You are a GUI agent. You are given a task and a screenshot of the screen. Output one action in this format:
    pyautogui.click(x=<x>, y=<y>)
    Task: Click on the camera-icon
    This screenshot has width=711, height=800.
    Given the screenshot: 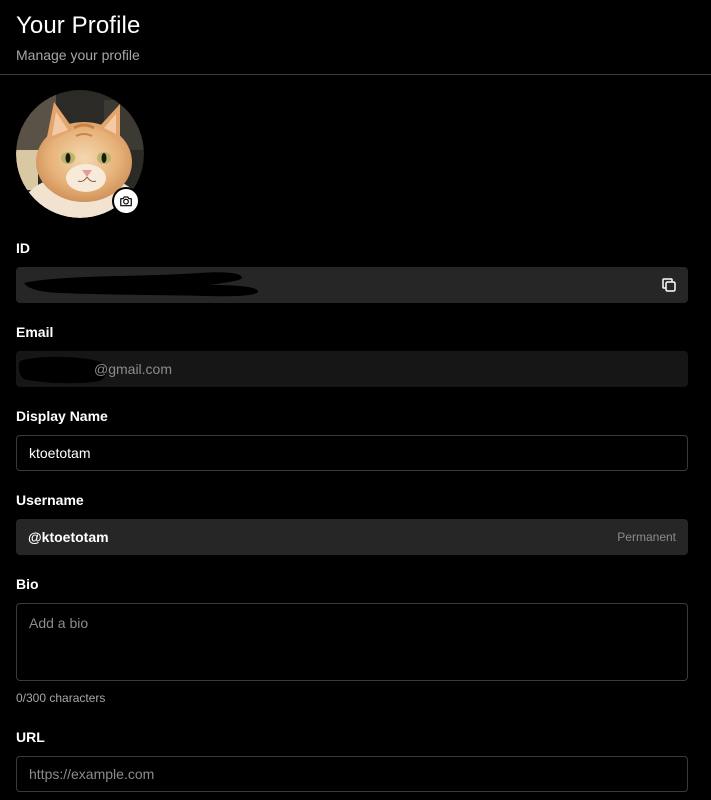 What is the action you would take?
    pyautogui.click(x=126, y=201)
    